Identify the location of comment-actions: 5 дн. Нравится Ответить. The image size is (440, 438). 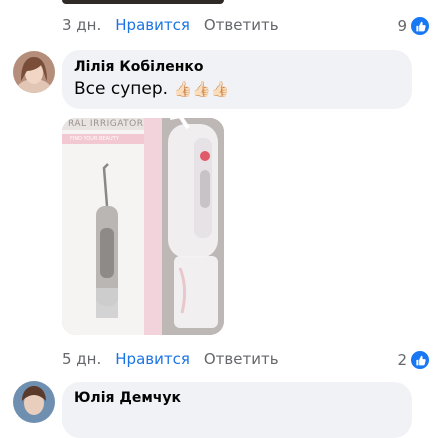
(170, 359).